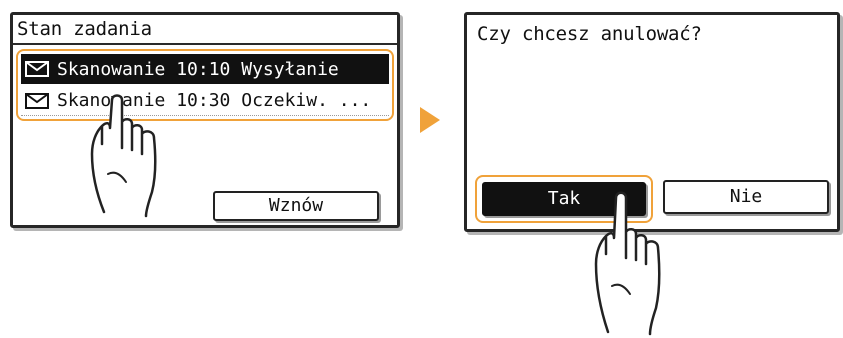 This screenshot has height=338, width=843. I want to click on job-row-selected: Skanowanie 10:10 Wysyłanie, so click(205, 69).